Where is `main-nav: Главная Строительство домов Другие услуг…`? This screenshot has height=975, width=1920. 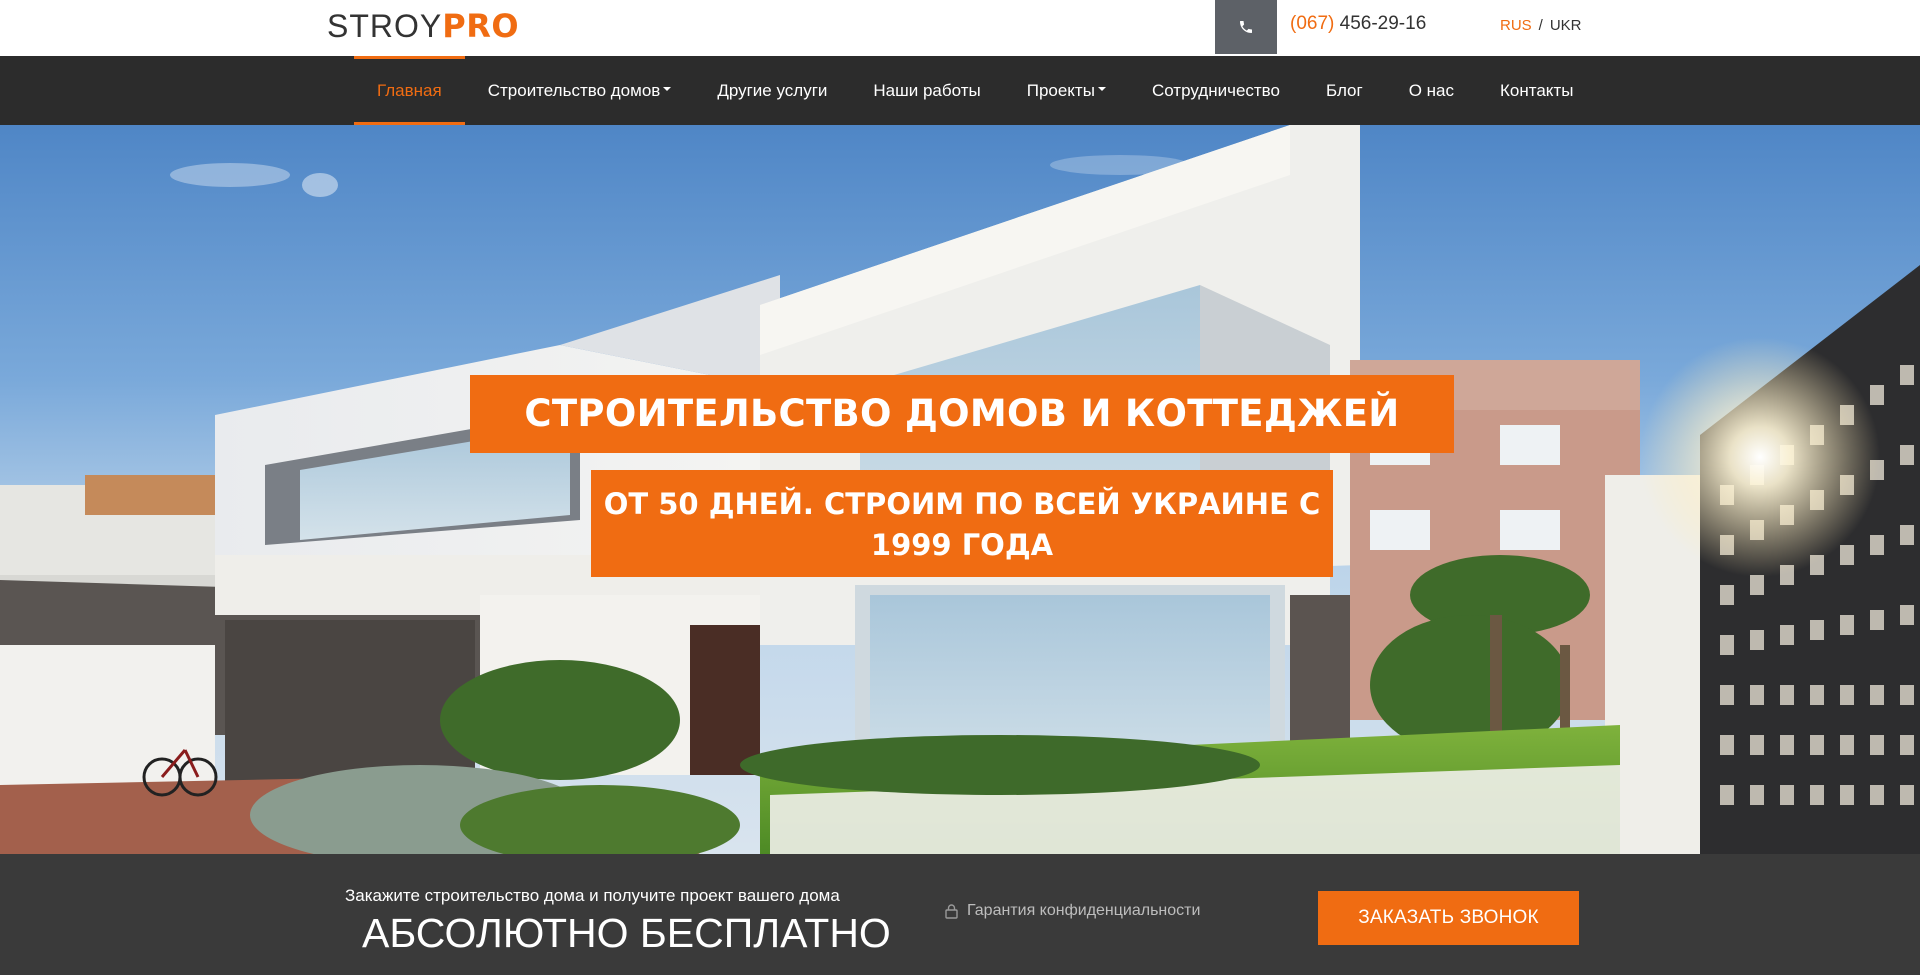
main-nav: Главная Строительство домов Другие услуг… is located at coordinates (960, 90).